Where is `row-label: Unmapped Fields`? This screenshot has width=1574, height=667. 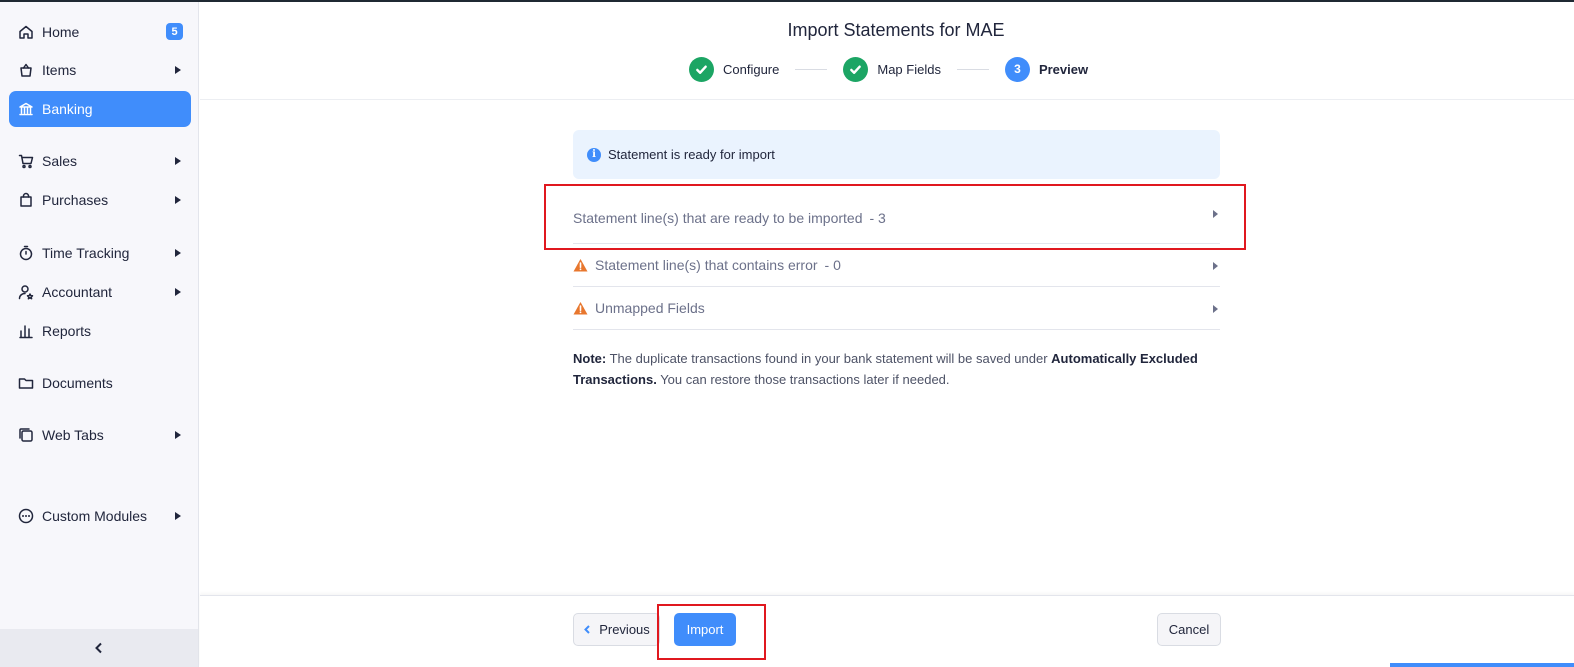
row-label: Unmapped Fields is located at coordinates (650, 308).